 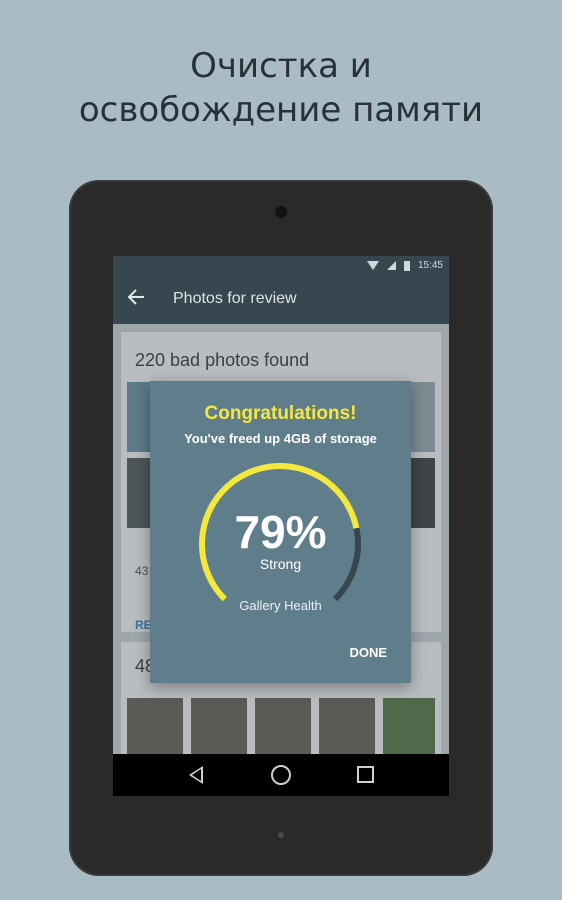 I want to click on app-bar: Photos for review, so click(x=281, y=300).